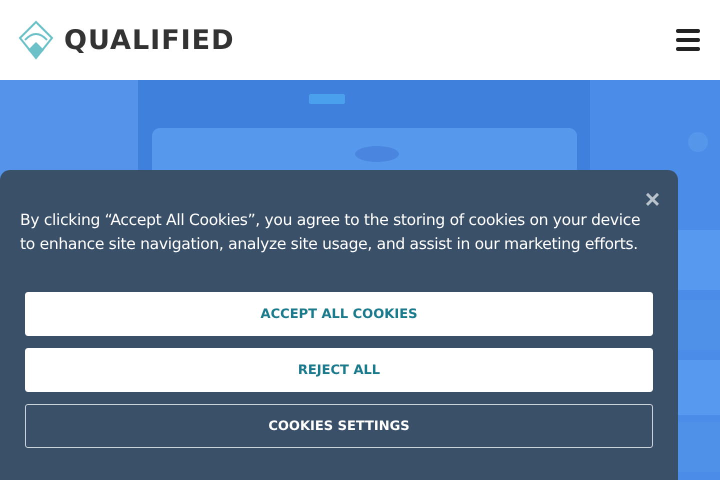 This screenshot has width=720, height=480. I want to click on cookie-button: ACCEPT ALL COOKIES, so click(339, 314).